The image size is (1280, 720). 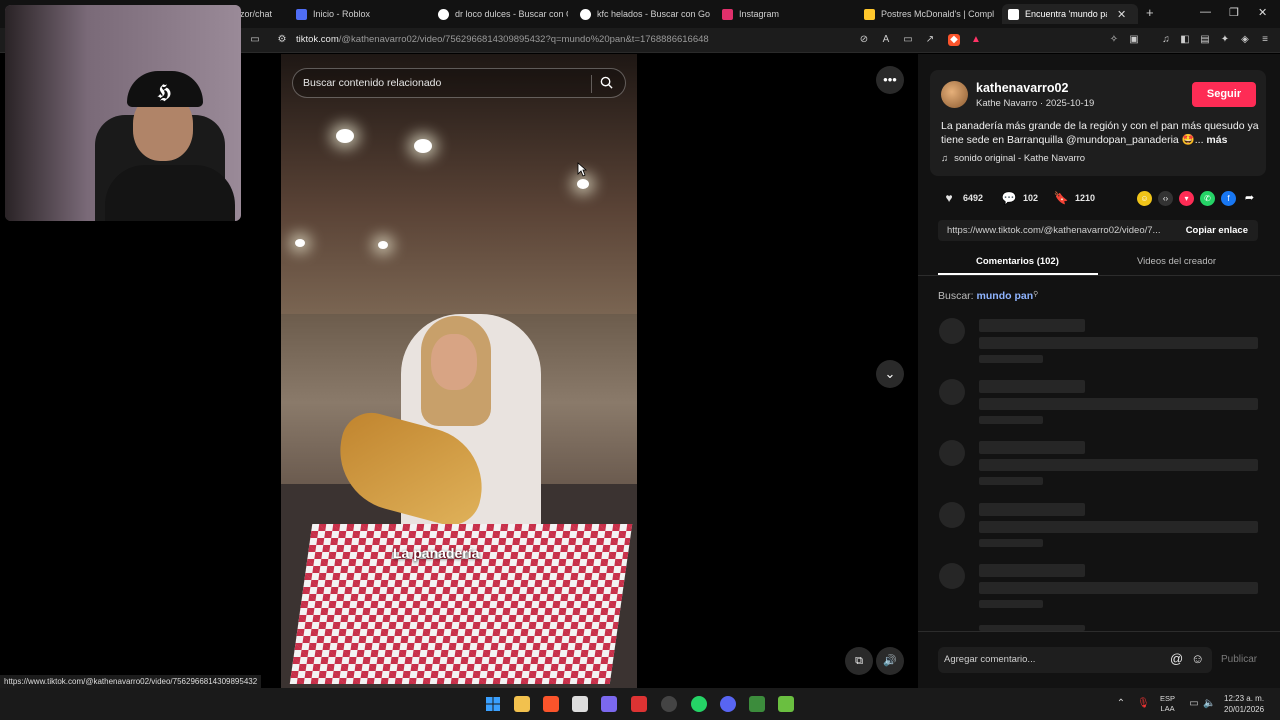 What do you see at coordinates (1245, 40) in the screenshot?
I see `vpn-icon: ◈` at bounding box center [1245, 40].